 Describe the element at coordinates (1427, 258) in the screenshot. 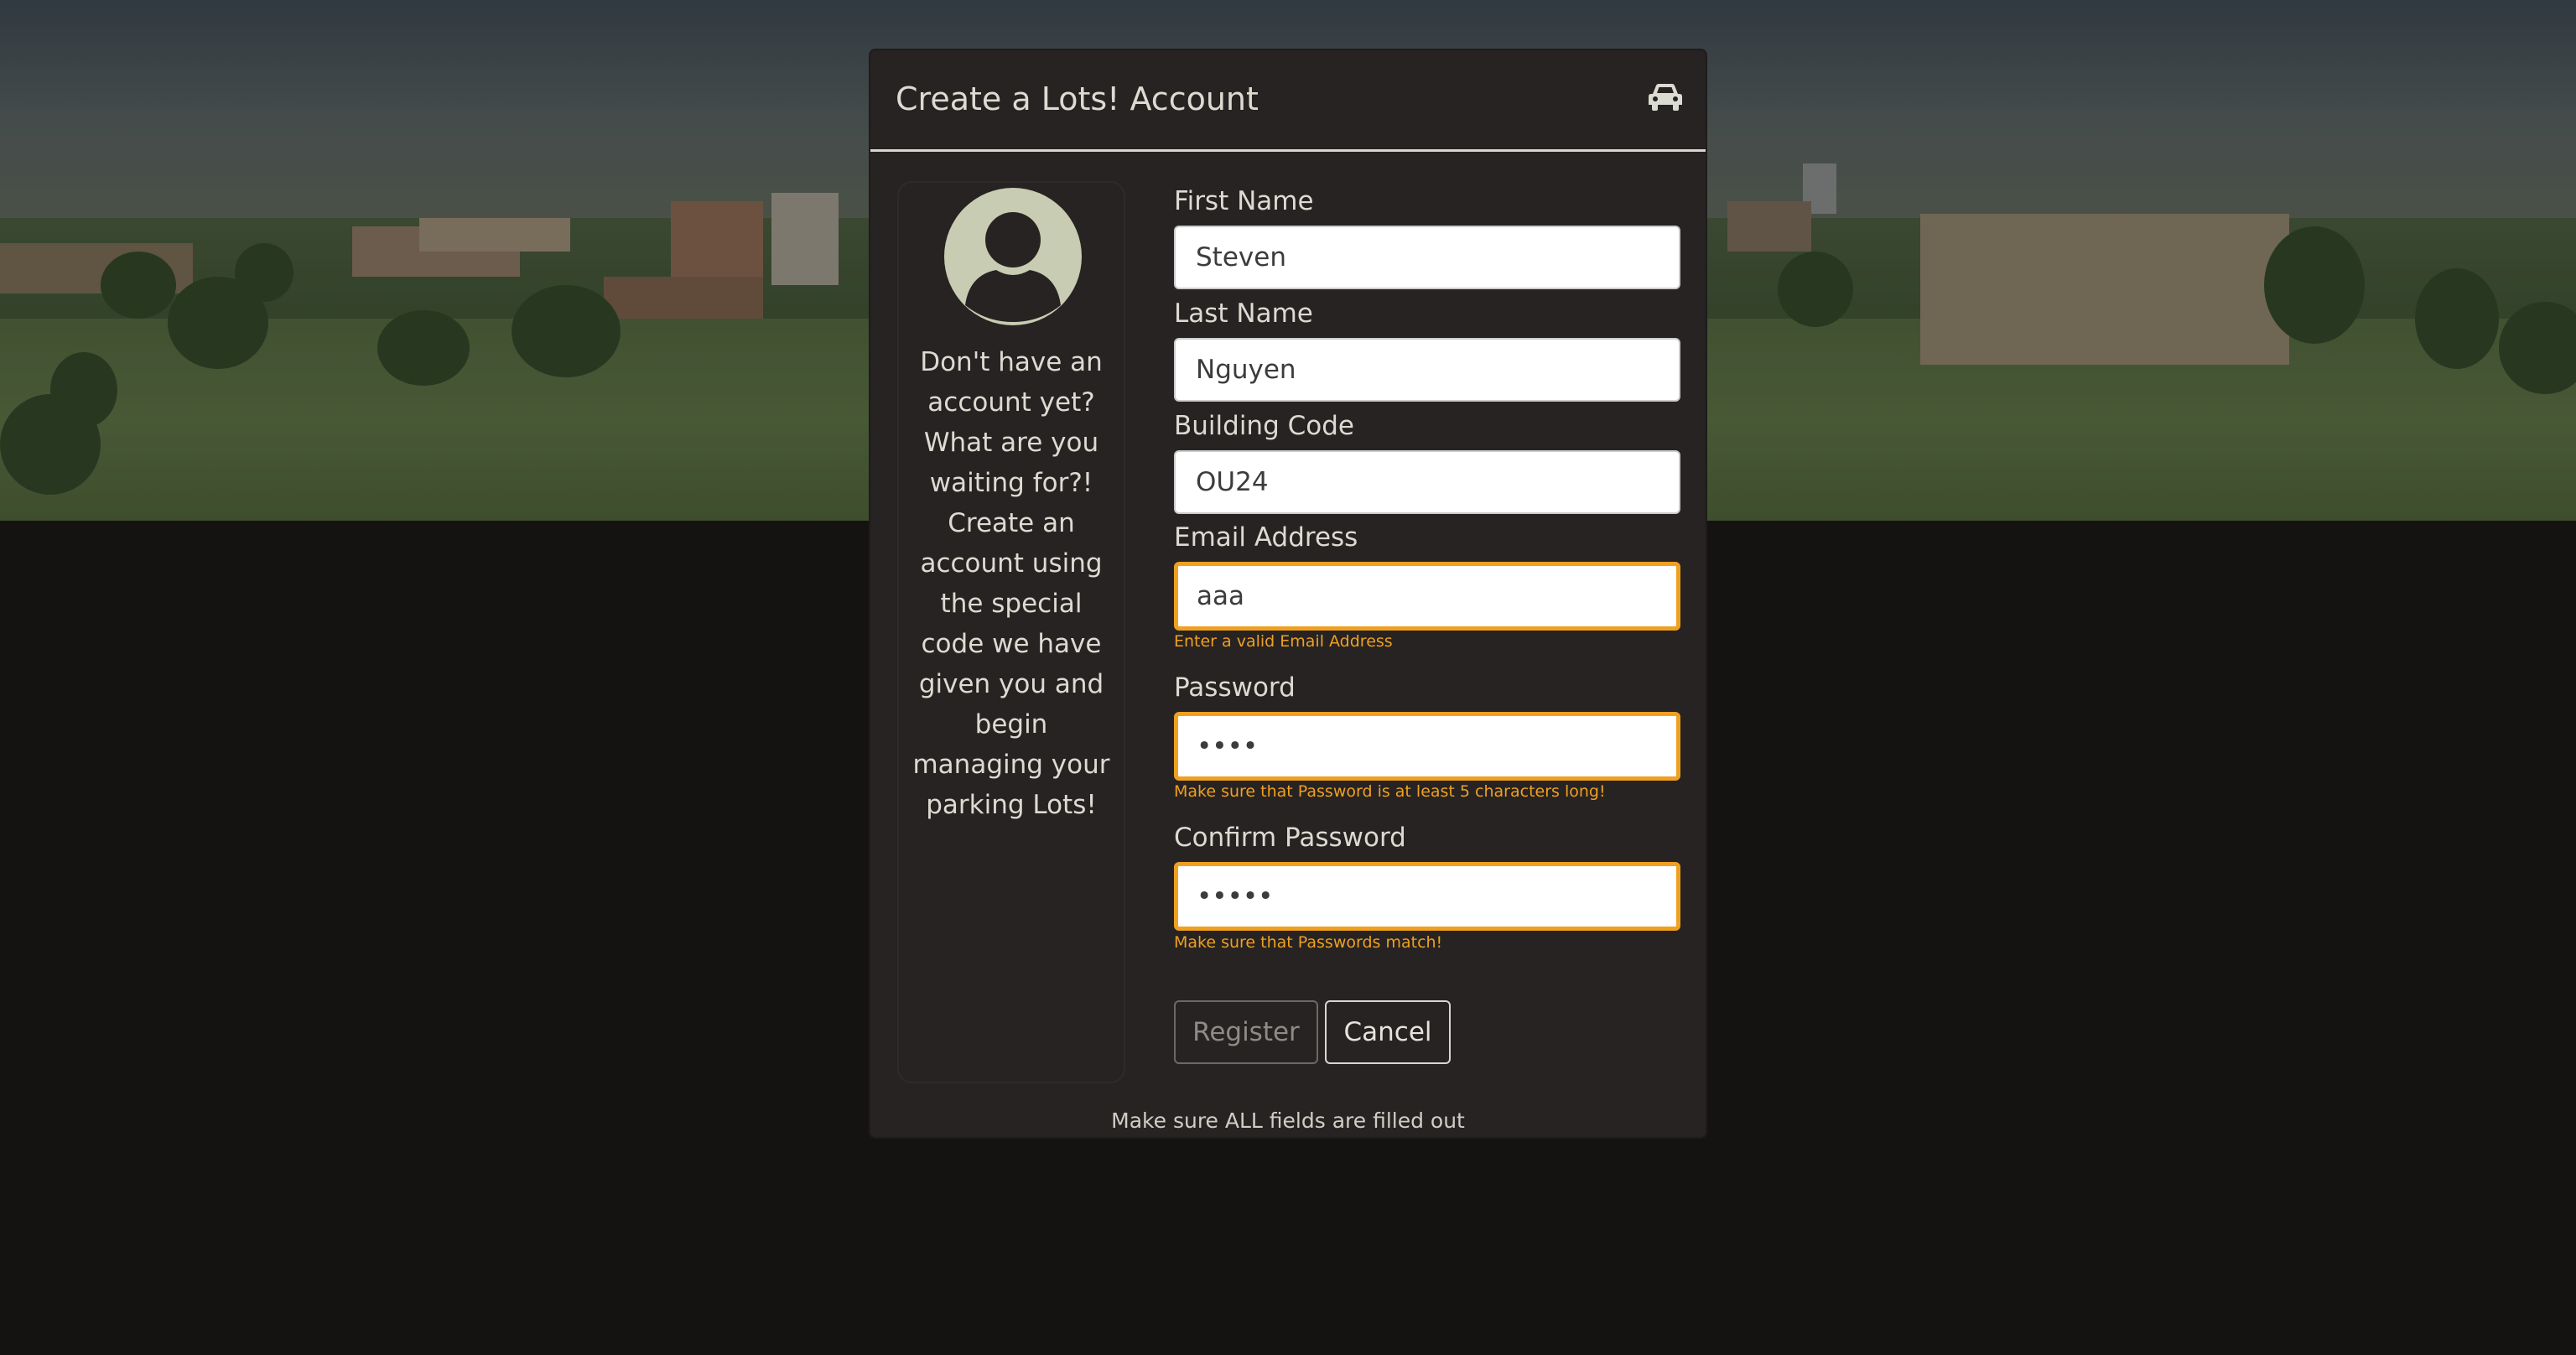

I see `first-name-input` at that location.